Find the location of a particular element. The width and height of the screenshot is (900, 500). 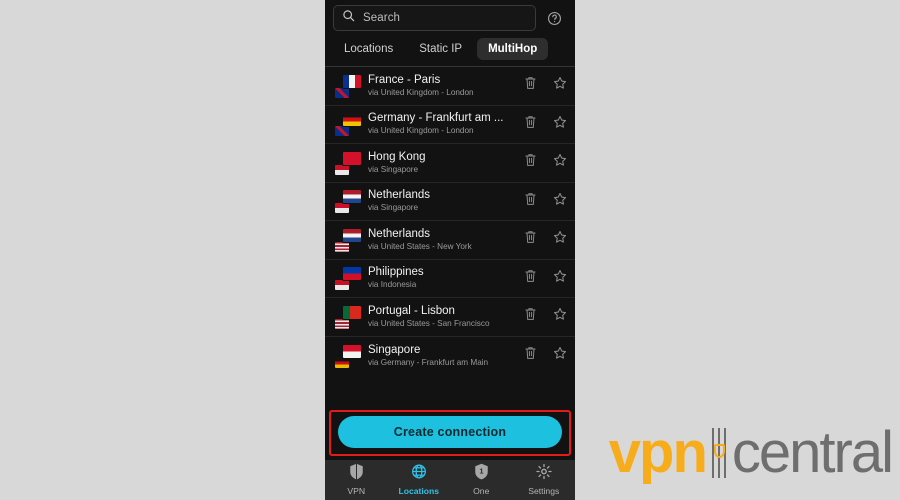

tab-bar: Locations Static IP MultiHop is located at coordinates (450, 50).